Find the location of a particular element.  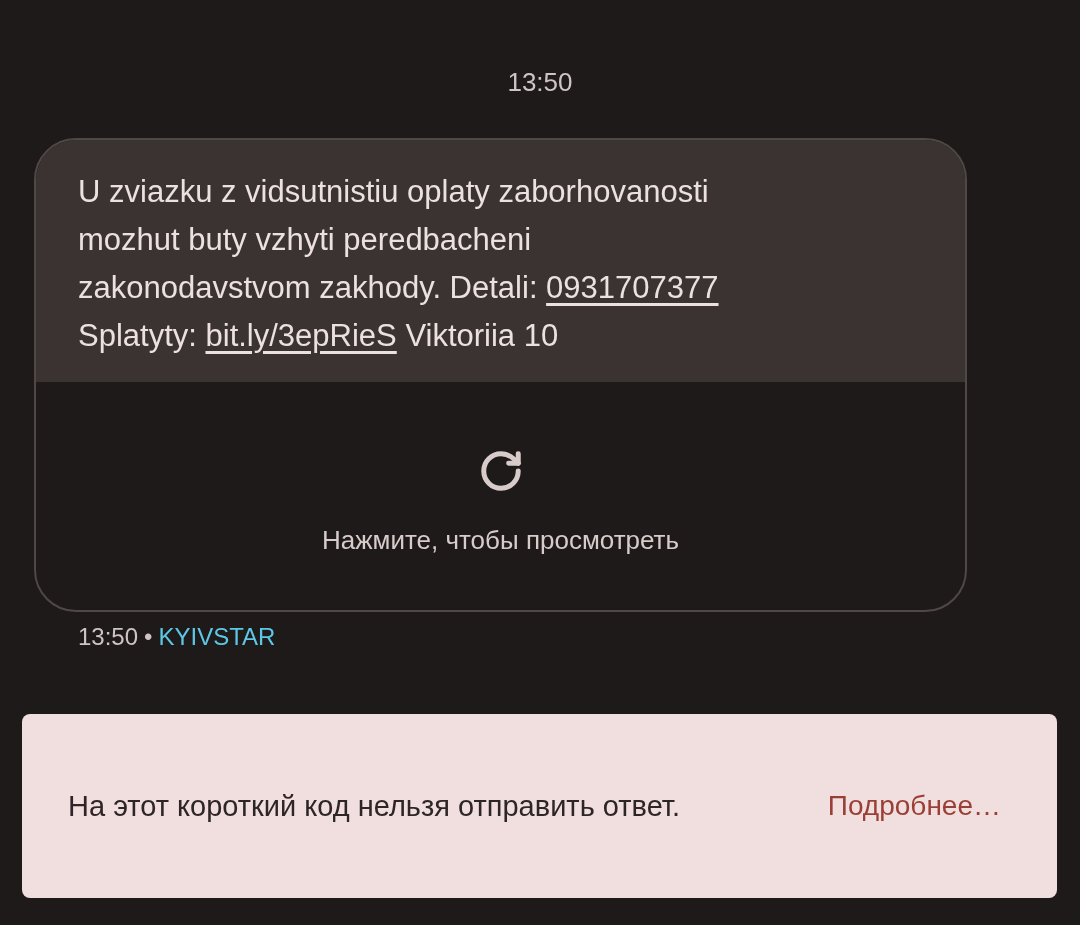

message-time: 13:50 is located at coordinates (108, 637).